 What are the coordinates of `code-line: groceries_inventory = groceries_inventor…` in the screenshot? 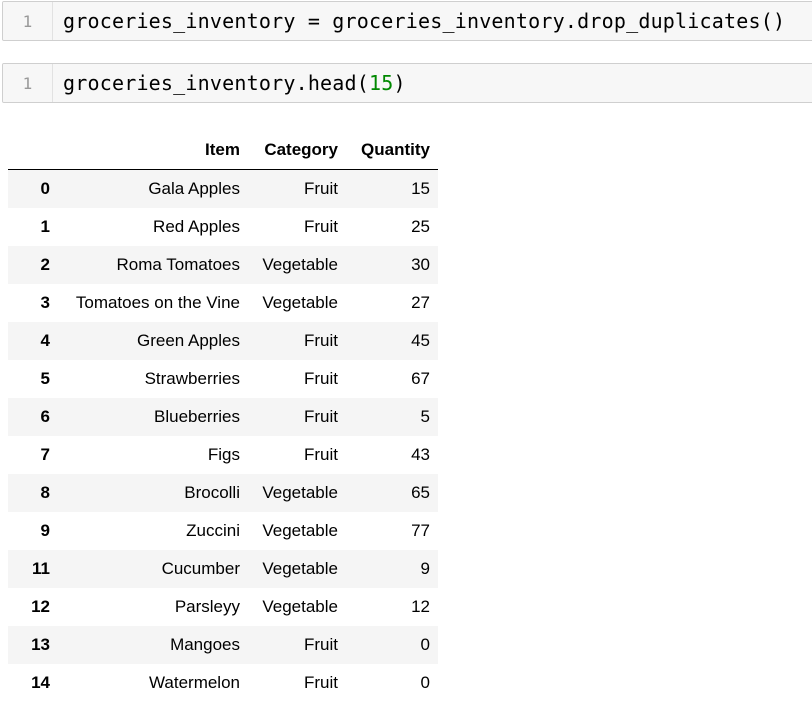 It's located at (419, 21).